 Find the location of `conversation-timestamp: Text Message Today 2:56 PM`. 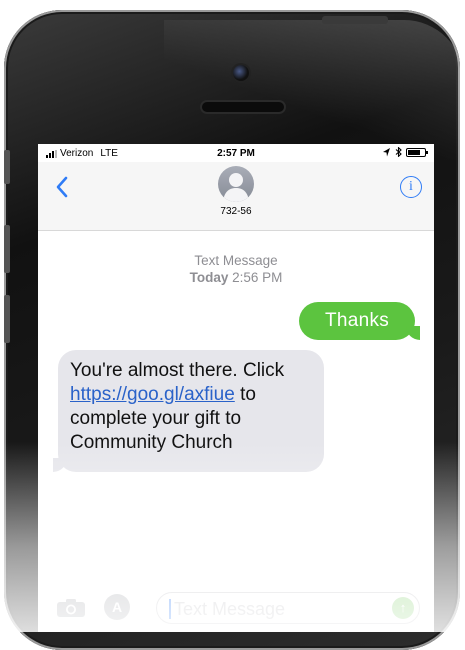

conversation-timestamp: Text Message Today 2:56 PM is located at coordinates (236, 269).